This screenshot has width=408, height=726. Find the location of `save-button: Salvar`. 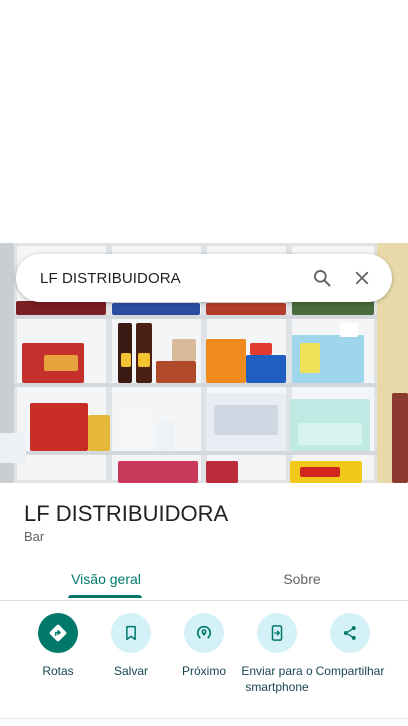

save-button: Salvar is located at coordinates (131, 646).